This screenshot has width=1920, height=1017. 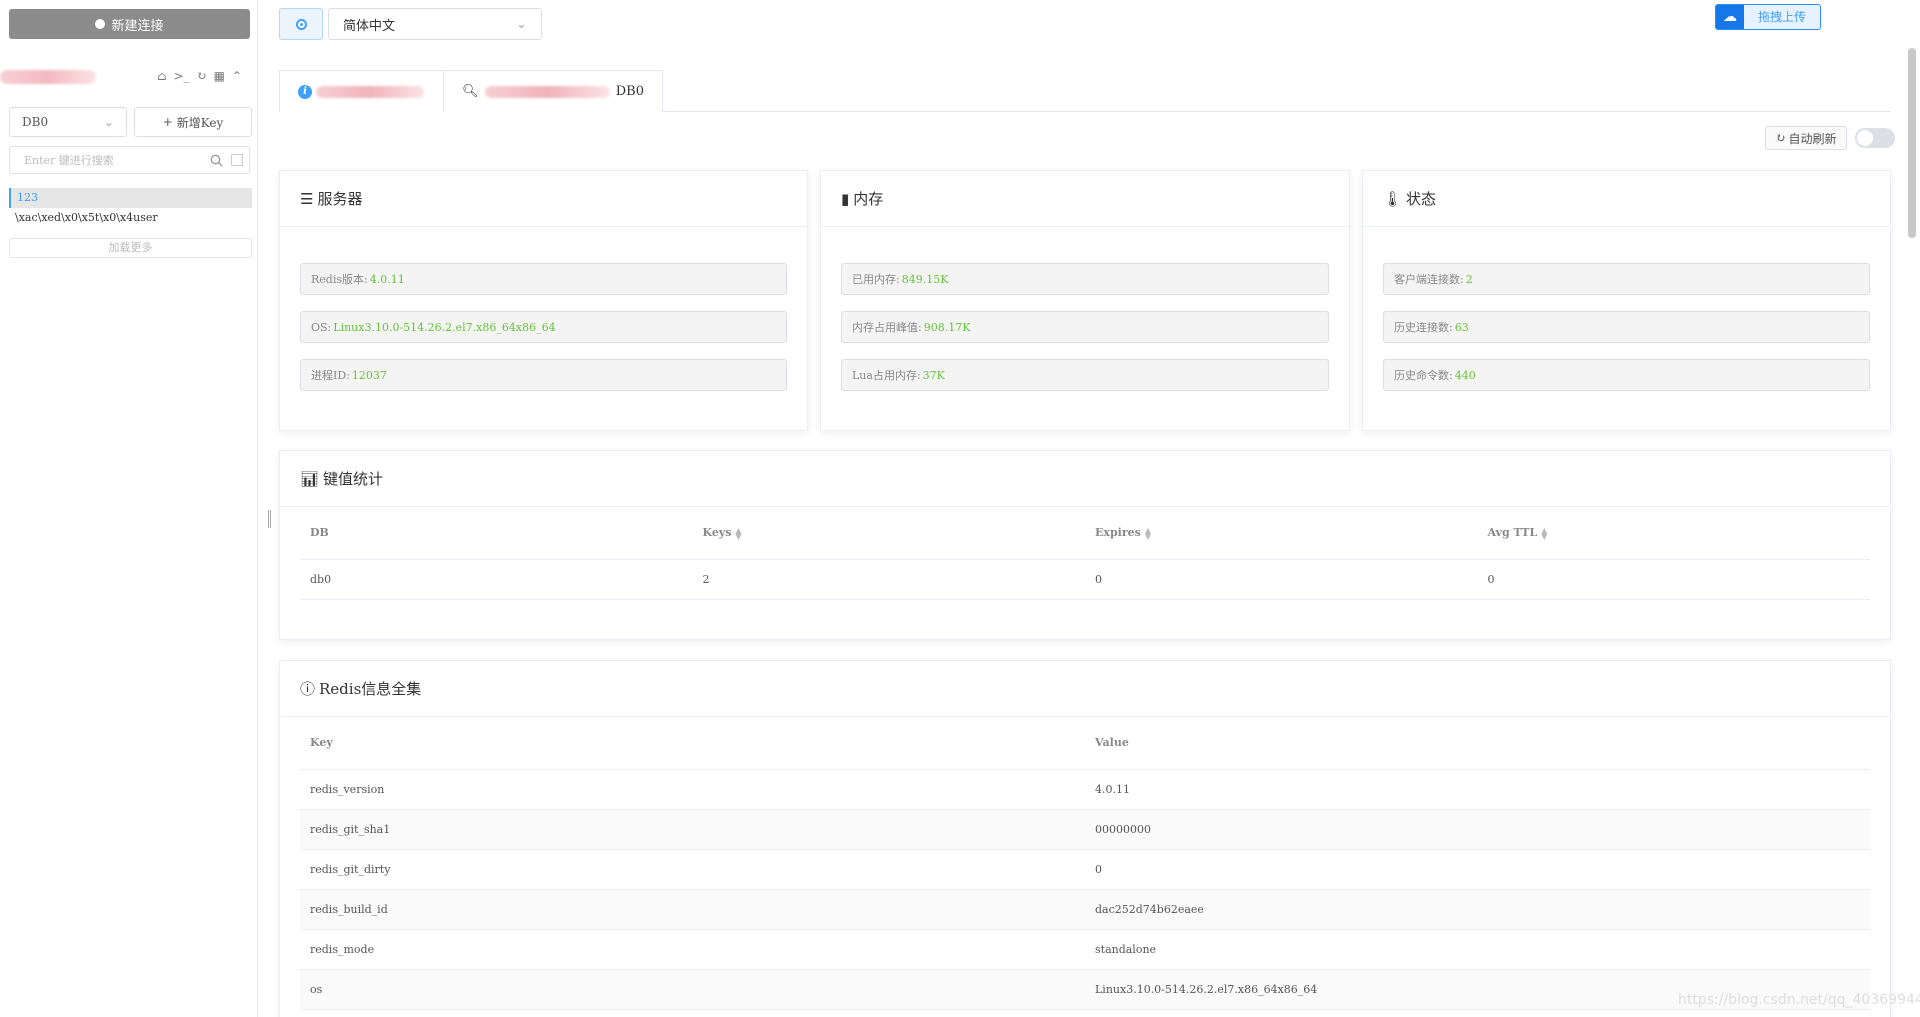 What do you see at coordinates (130, 198) in the screenshot?
I see `key-list-item: 123` at bounding box center [130, 198].